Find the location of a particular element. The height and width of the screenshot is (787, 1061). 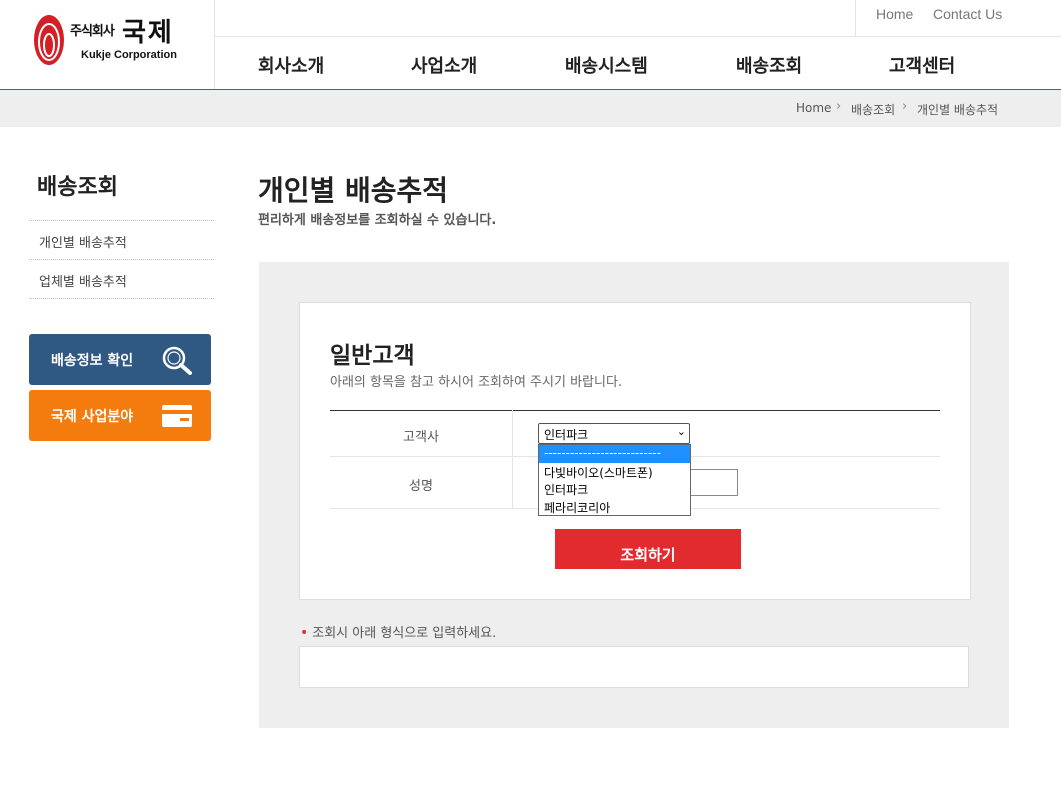

nav-item-business: 사업소개 is located at coordinates (444, 65).